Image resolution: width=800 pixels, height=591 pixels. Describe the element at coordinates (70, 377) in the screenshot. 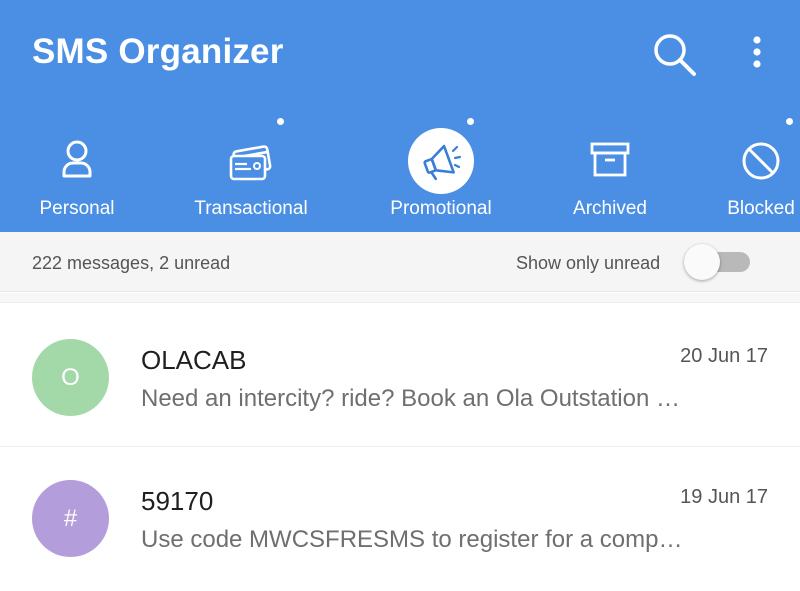

I see `avatar: O` at that location.